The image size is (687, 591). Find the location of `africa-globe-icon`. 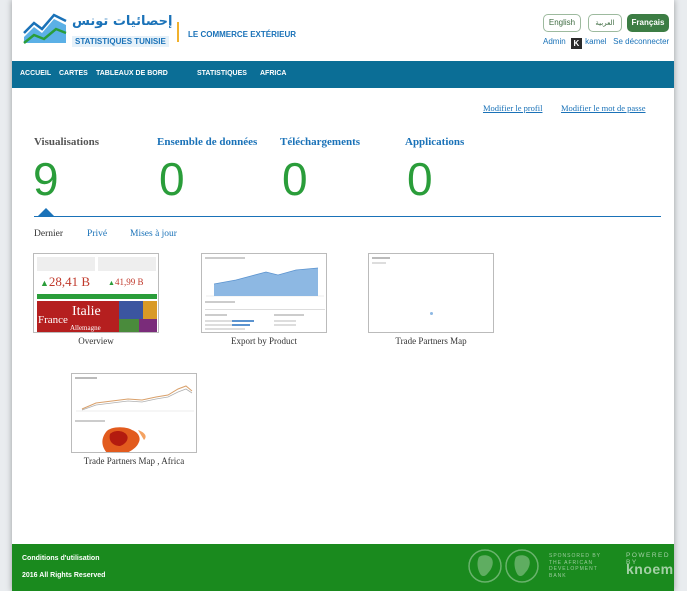

africa-globe-icon is located at coordinates (485, 566).